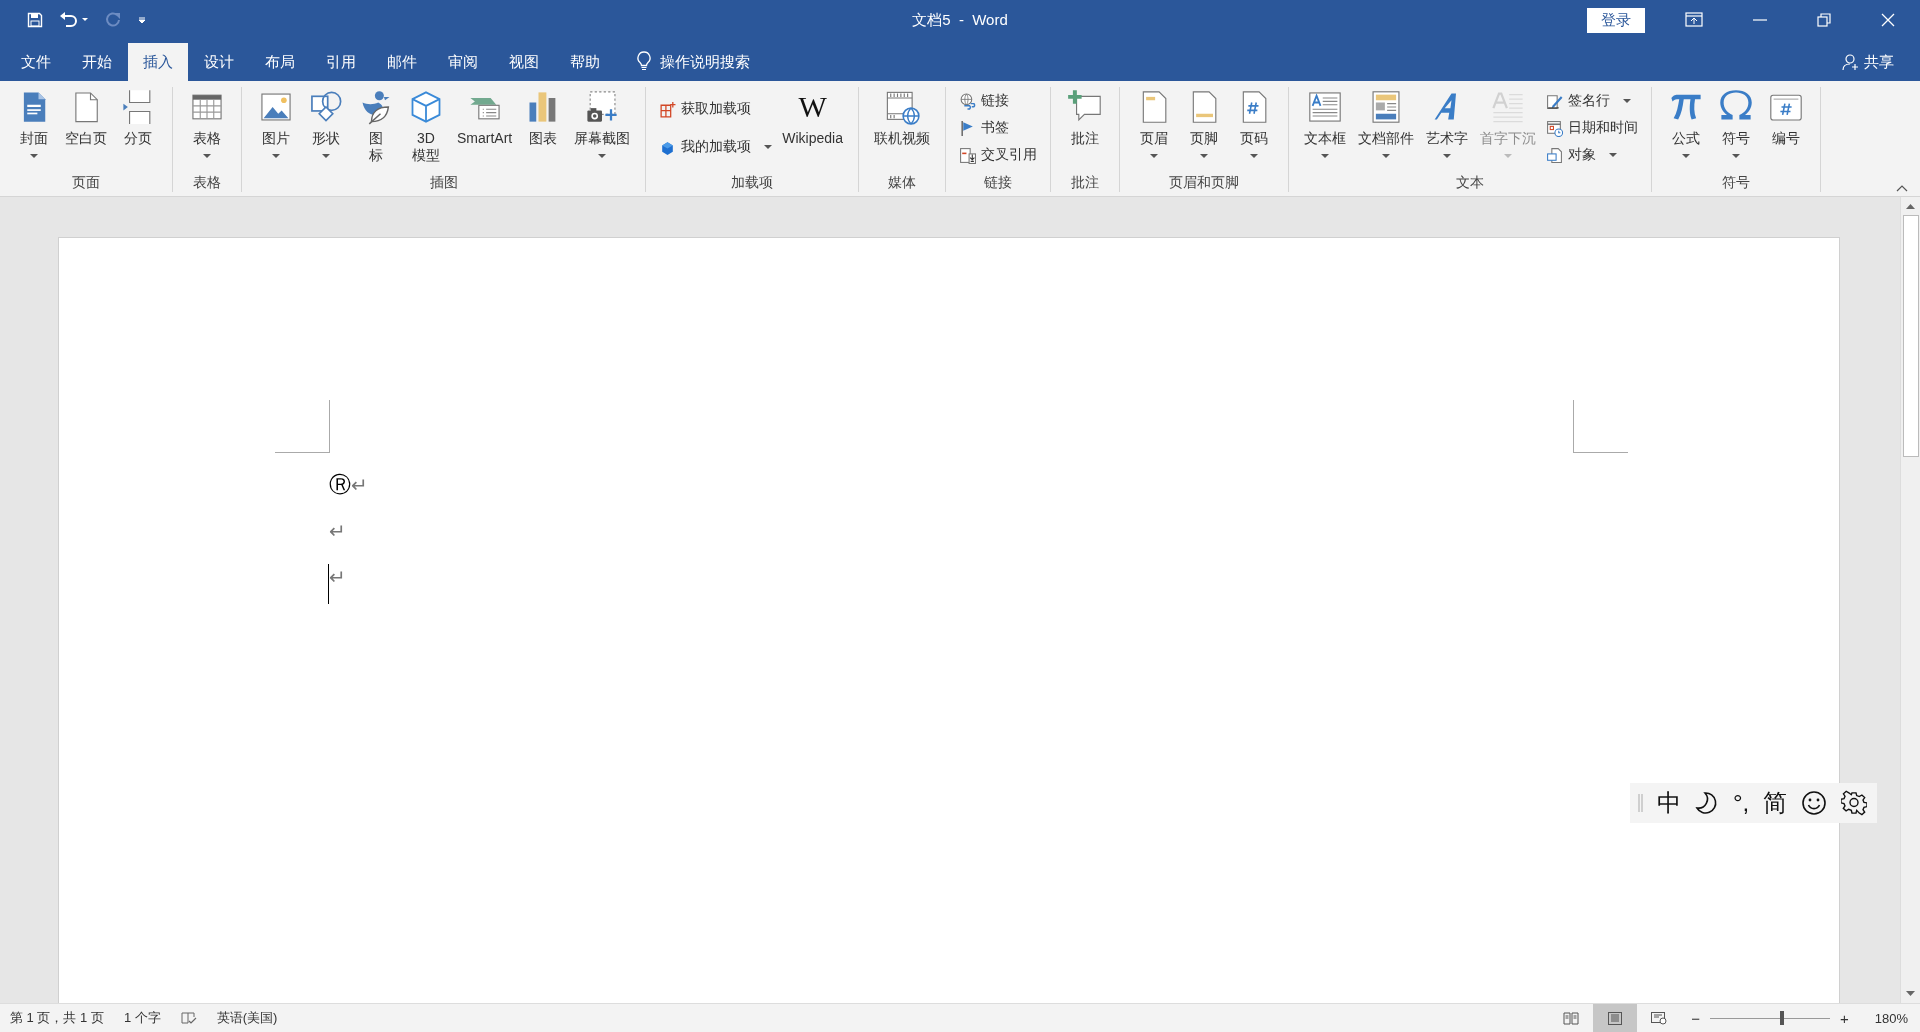 The image size is (1920, 1032). What do you see at coordinates (644, 61) in the screenshot?
I see `lightbulb-icon` at bounding box center [644, 61].